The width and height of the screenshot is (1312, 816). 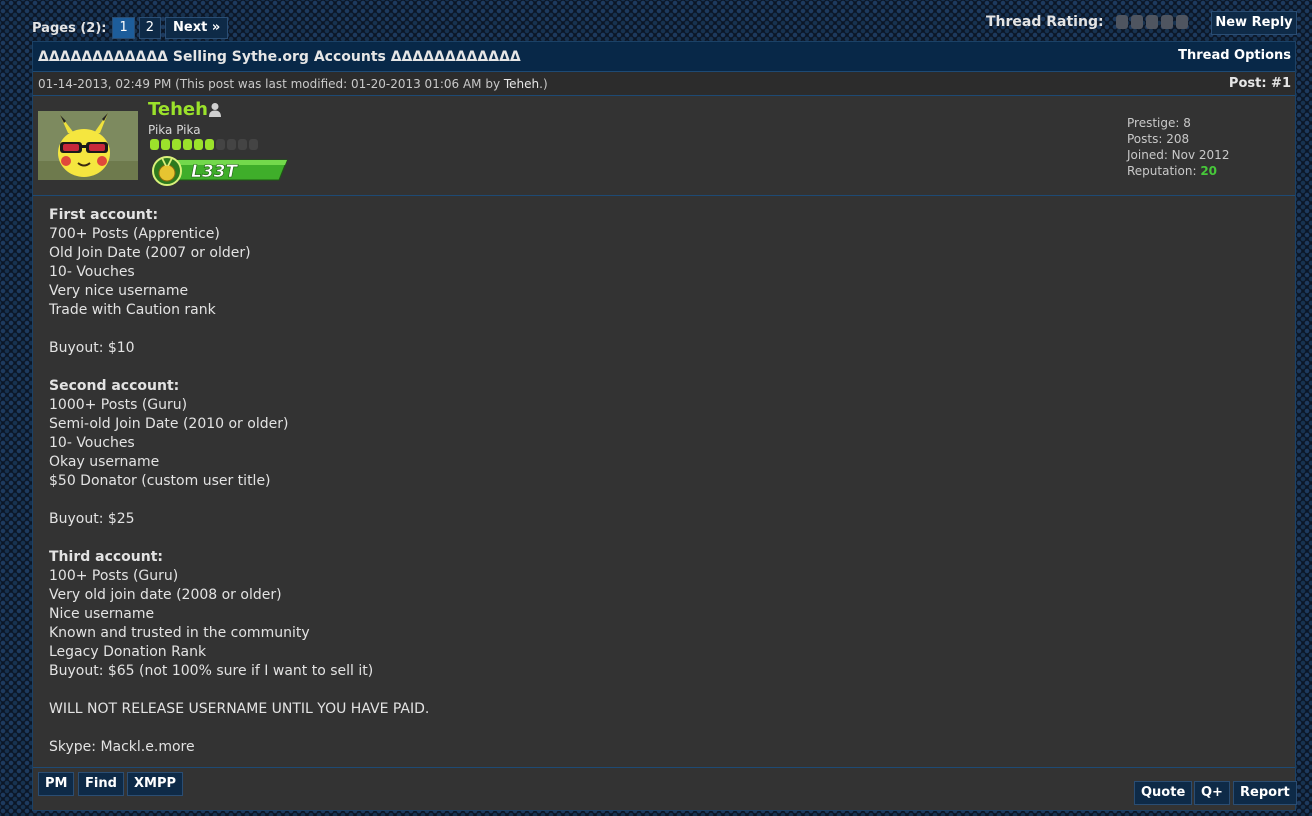 I want to click on page-1-button: 1, so click(x=123, y=28).